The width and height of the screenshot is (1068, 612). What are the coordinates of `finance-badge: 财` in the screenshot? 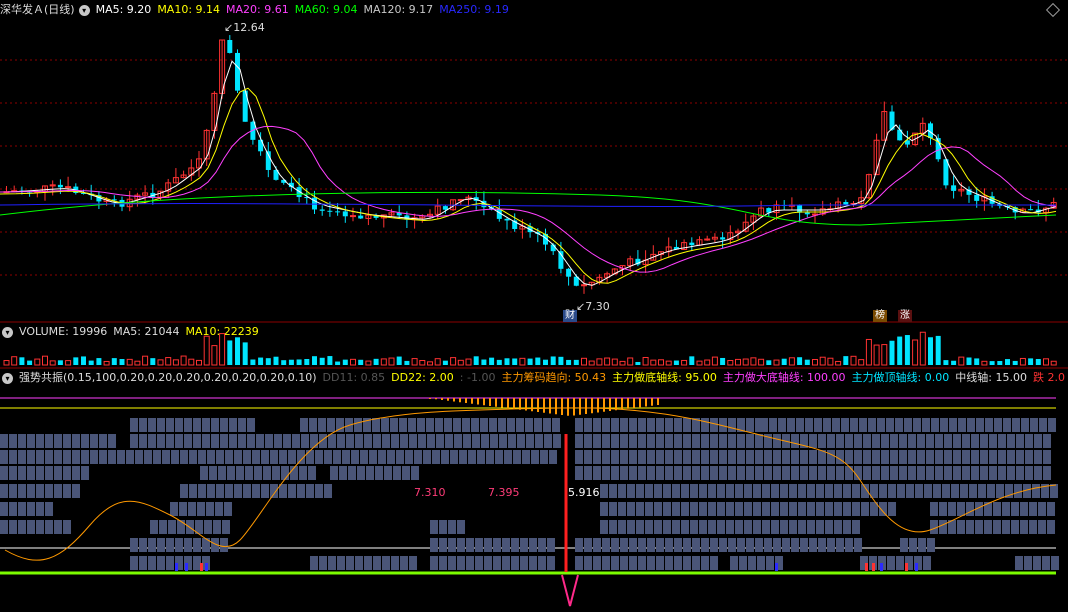 It's located at (570, 316).